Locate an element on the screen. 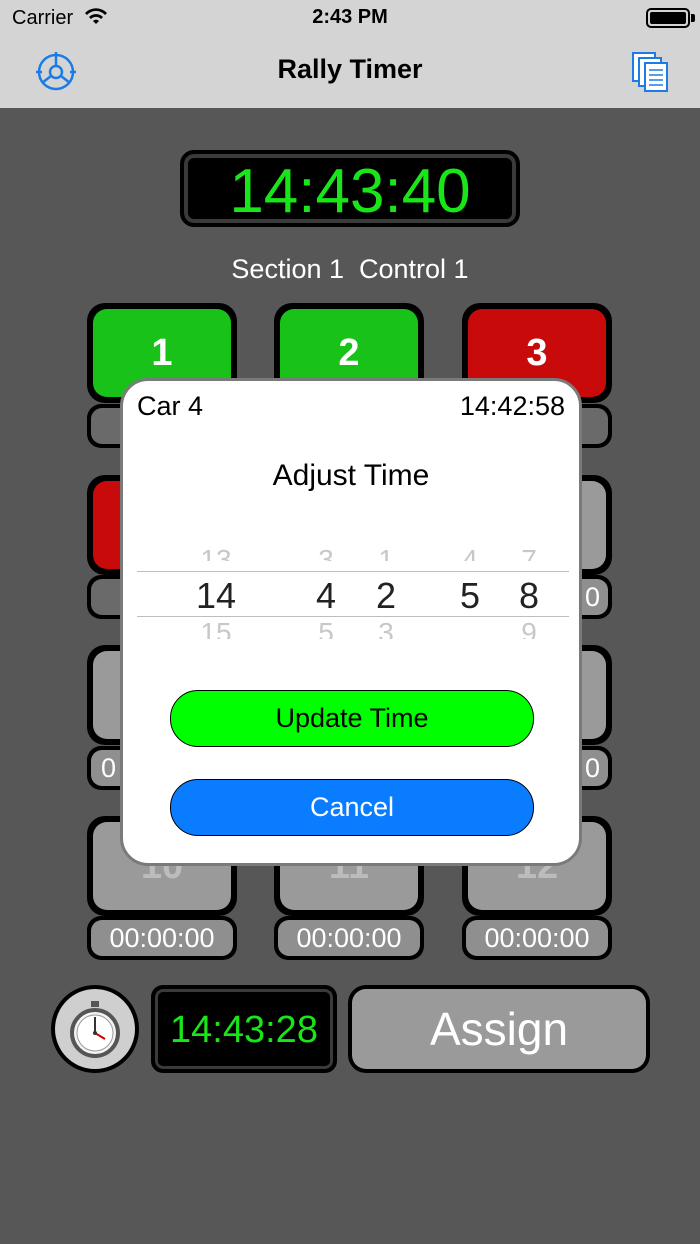  cancel-button: Cancel is located at coordinates (352, 807).